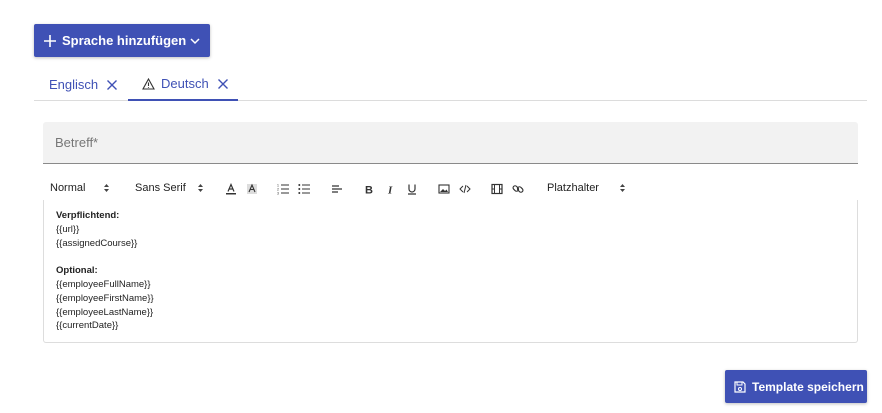 The width and height of the screenshot is (882, 413). What do you see at coordinates (465, 189) in the screenshot?
I see `code-icon` at bounding box center [465, 189].